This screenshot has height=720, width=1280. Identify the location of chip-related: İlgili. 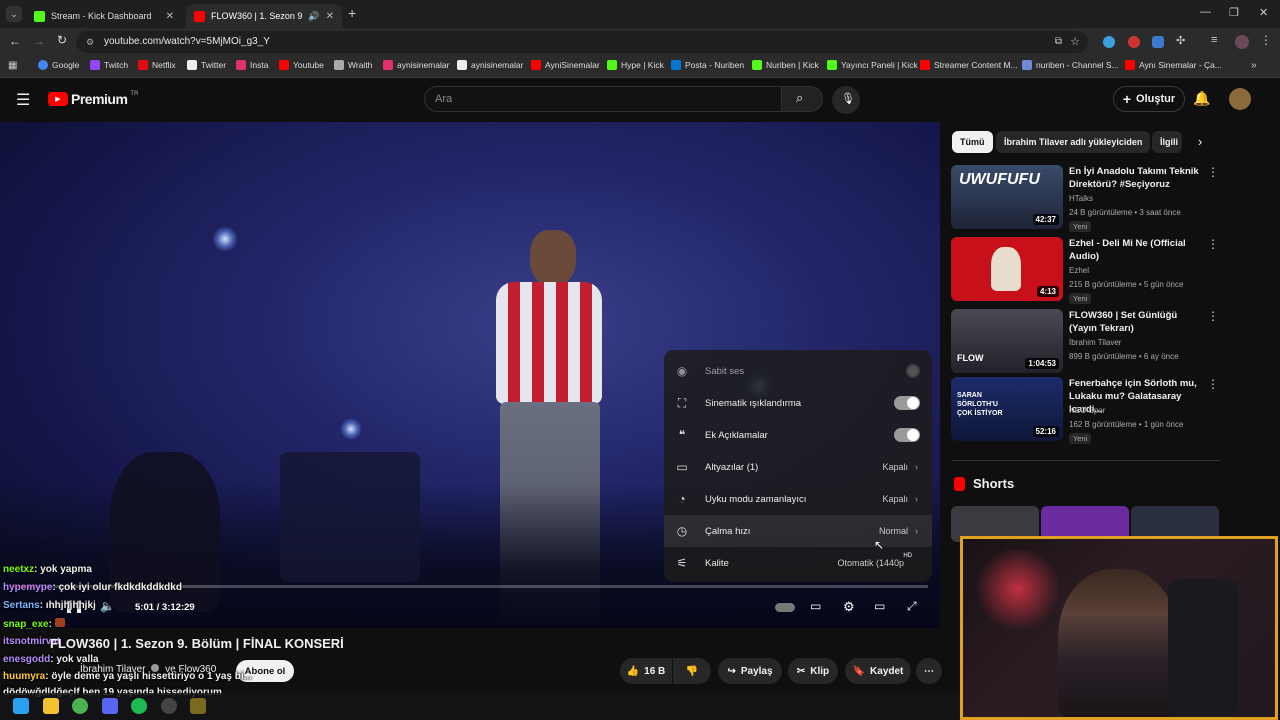
(1167, 142).